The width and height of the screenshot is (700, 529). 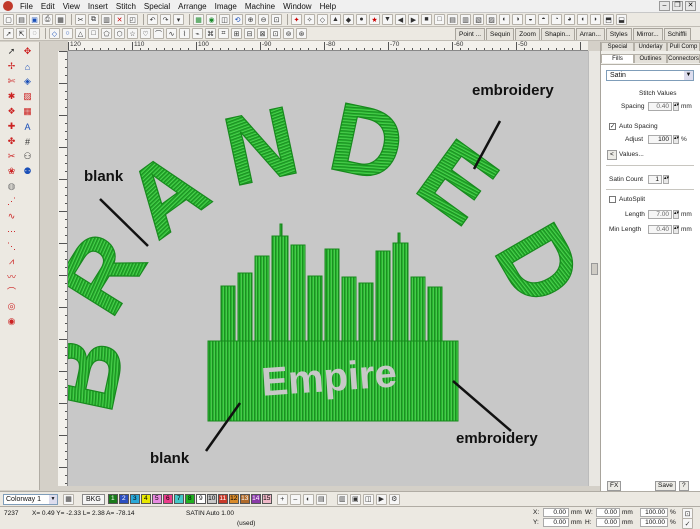 I want to click on thread-chart-icon: ▥, so click(x=342, y=499).